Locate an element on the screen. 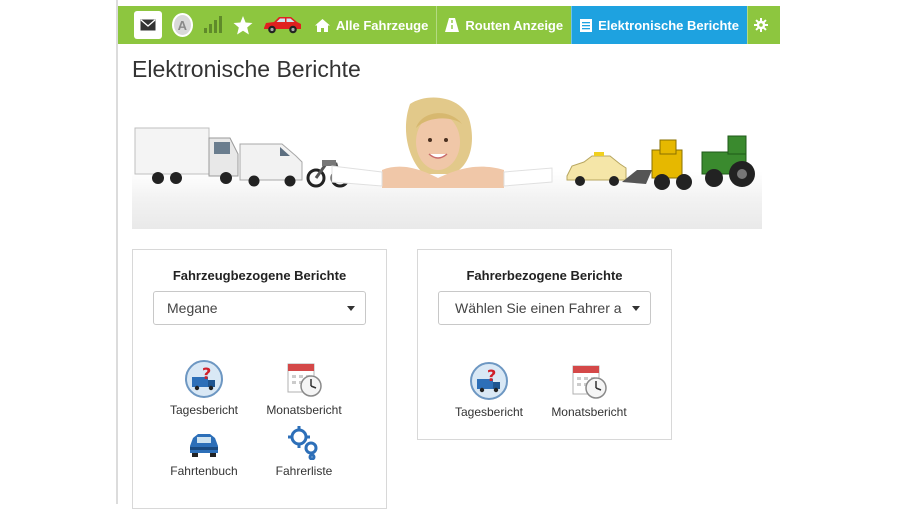  truck-illustration is located at coordinates (186, 155).